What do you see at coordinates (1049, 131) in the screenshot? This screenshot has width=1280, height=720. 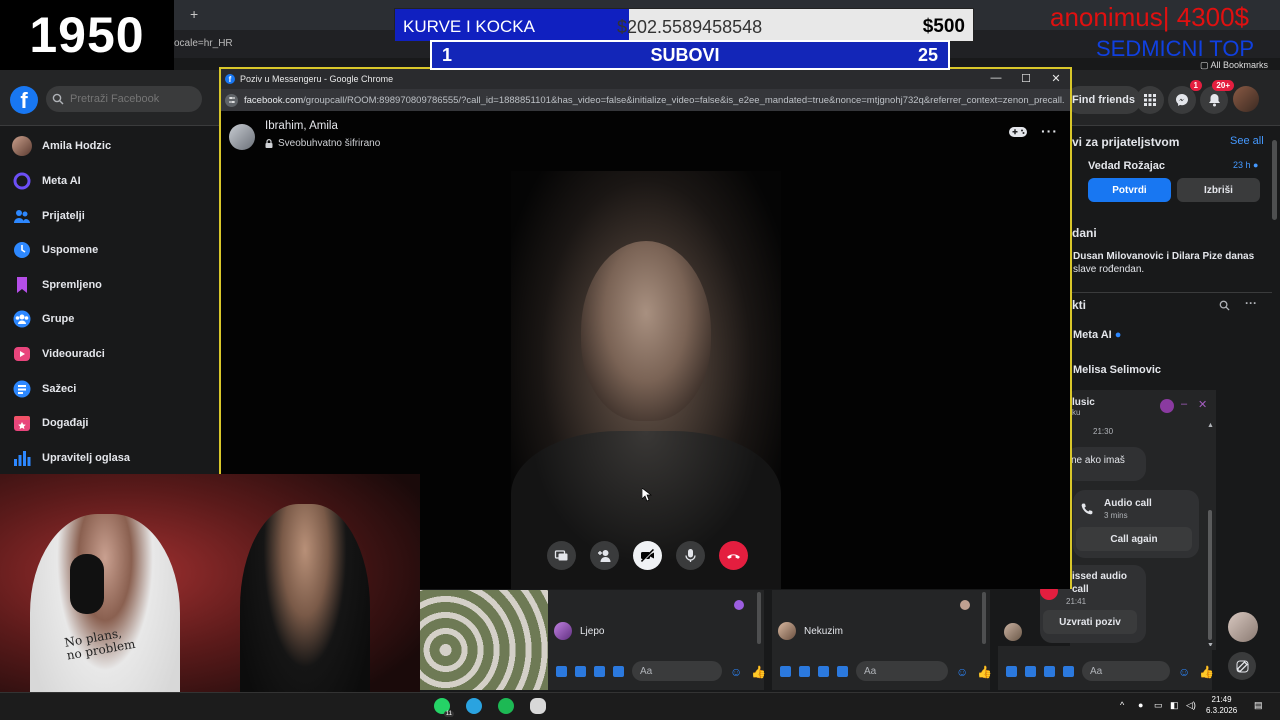 I see `more-options-icon: ···` at bounding box center [1049, 131].